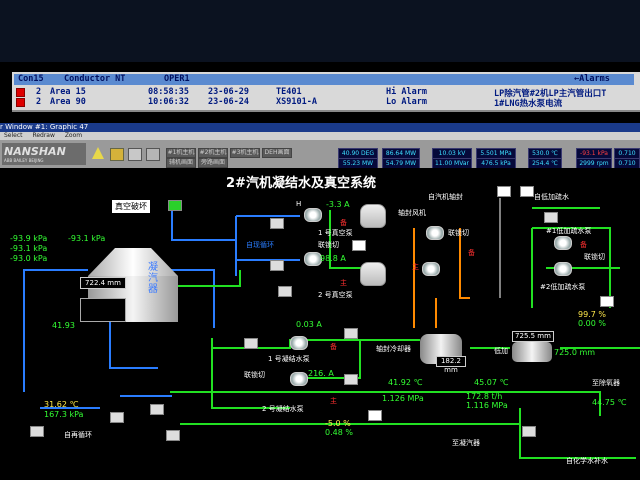 This screenshot has width=640, height=480. Describe the element at coordinates (335, 233) in the screenshot. I see `vacuum-pump-1-label: 1 号真空泵` at that location.